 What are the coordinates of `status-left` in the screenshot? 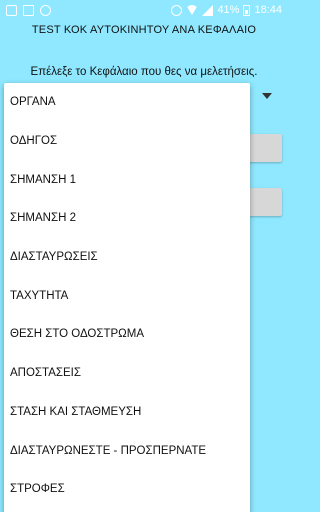 It's located at (28, 10).